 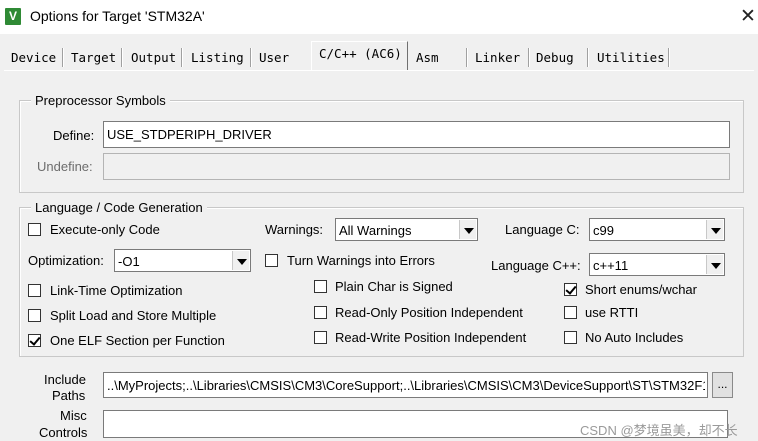 I want to click on define-value: USE_STDPERIPH_DRIVER, so click(x=189, y=134).